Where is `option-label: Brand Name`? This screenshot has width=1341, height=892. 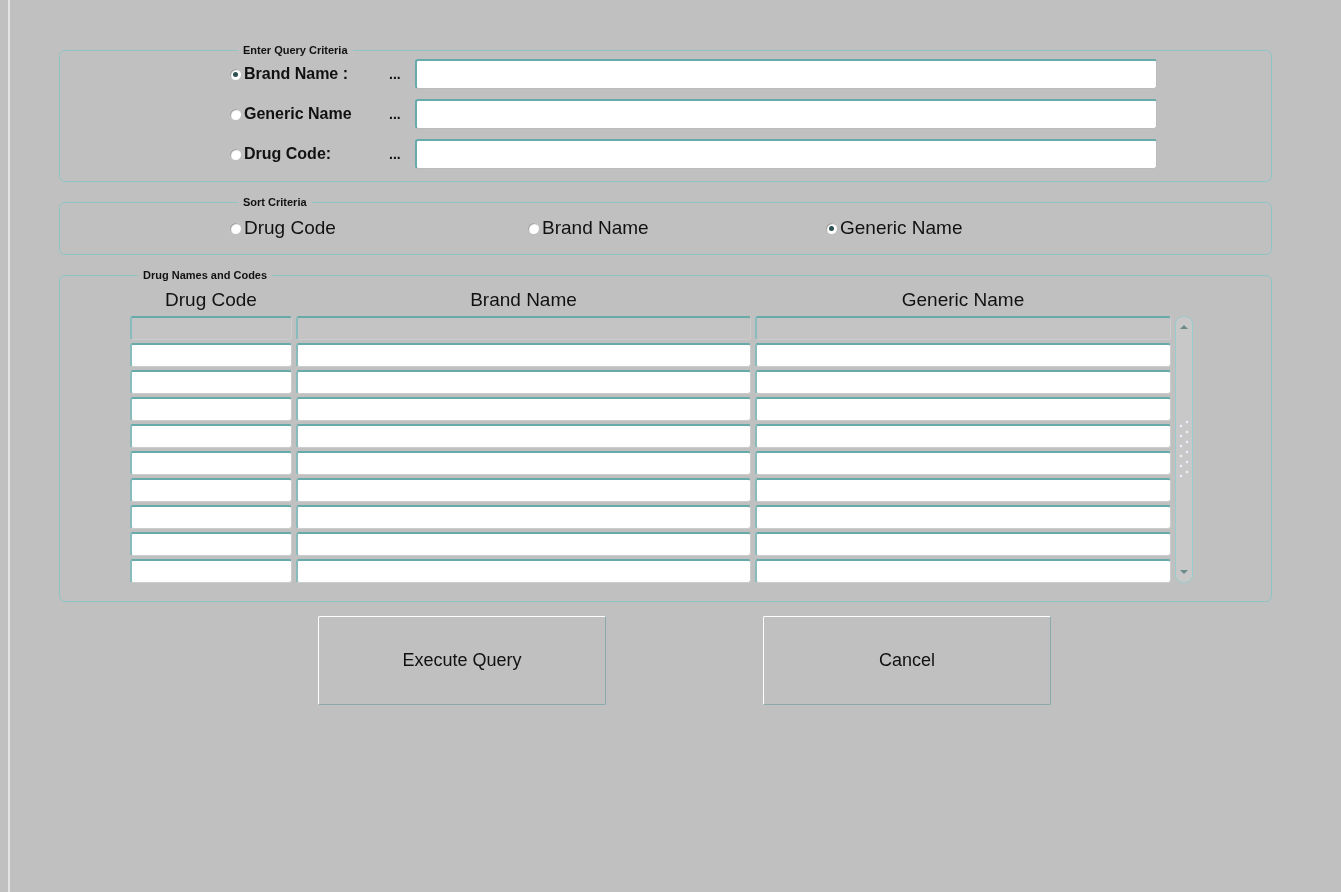
option-label: Brand Name is located at coordinates (595, 228).